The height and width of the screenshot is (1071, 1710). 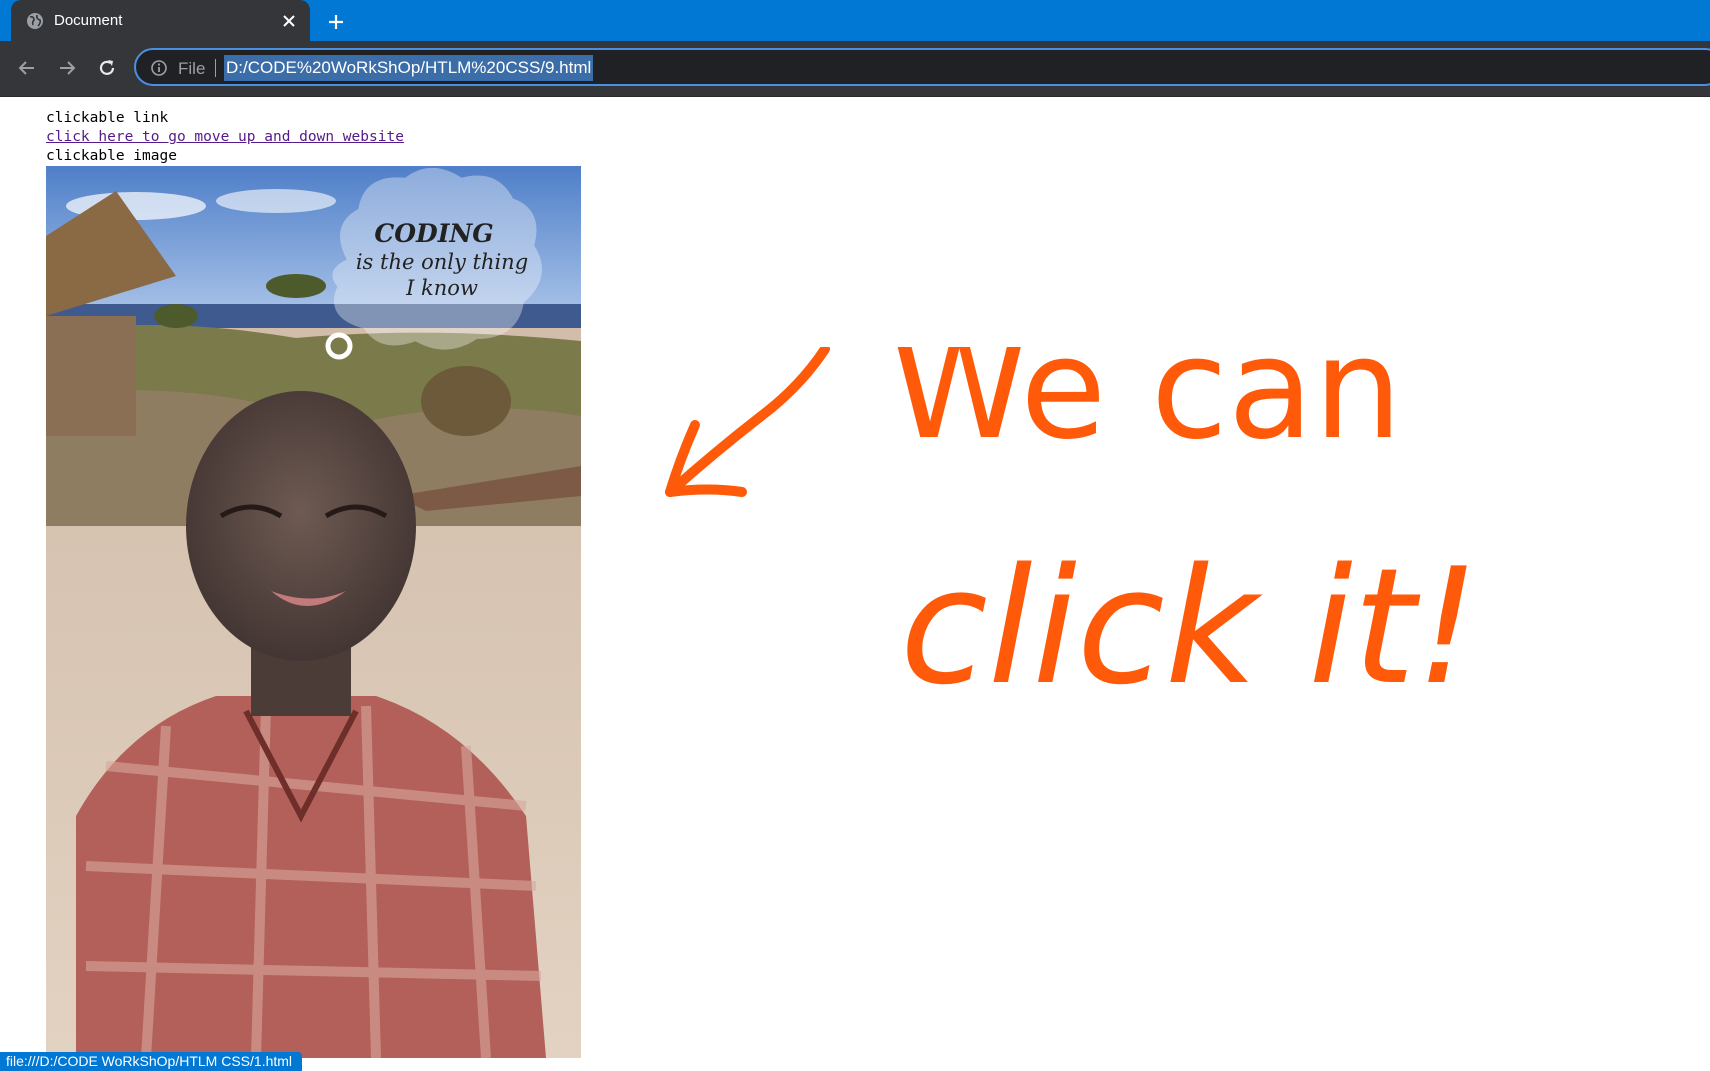 What do you see at coordinates (409, 68) in the screenshot?
I see `url-text: D:/CODE%20WoRkShOp/HTLM%20CSS/9.html` at bounding box center [409, 68].